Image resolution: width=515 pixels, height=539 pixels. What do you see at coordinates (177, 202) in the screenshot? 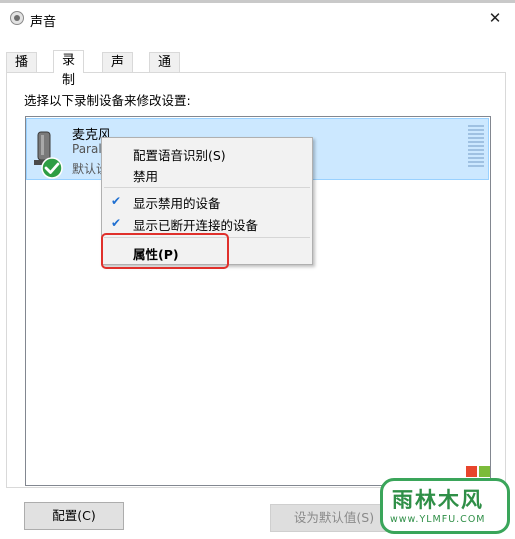
I see `menu-item-show-disabled: 显示禁用的设备` at bounding box center [177, 202].